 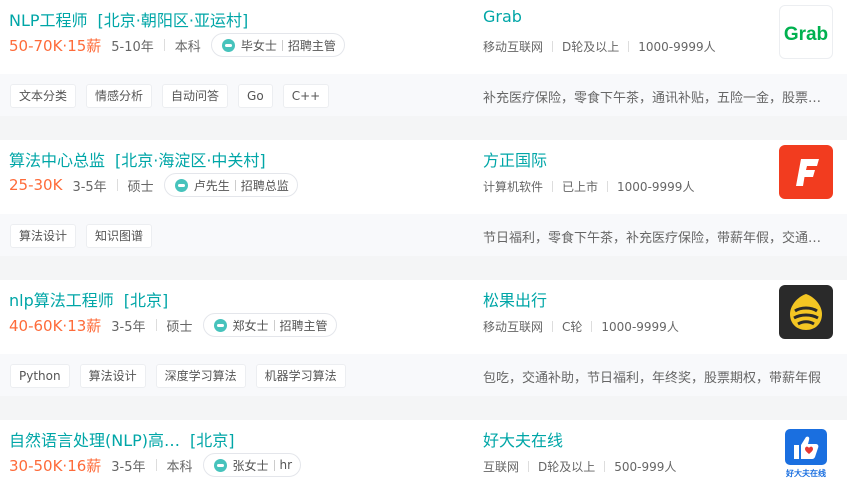 I want to click on grab-logo-icon: Grab, so click(x=806, y=34).